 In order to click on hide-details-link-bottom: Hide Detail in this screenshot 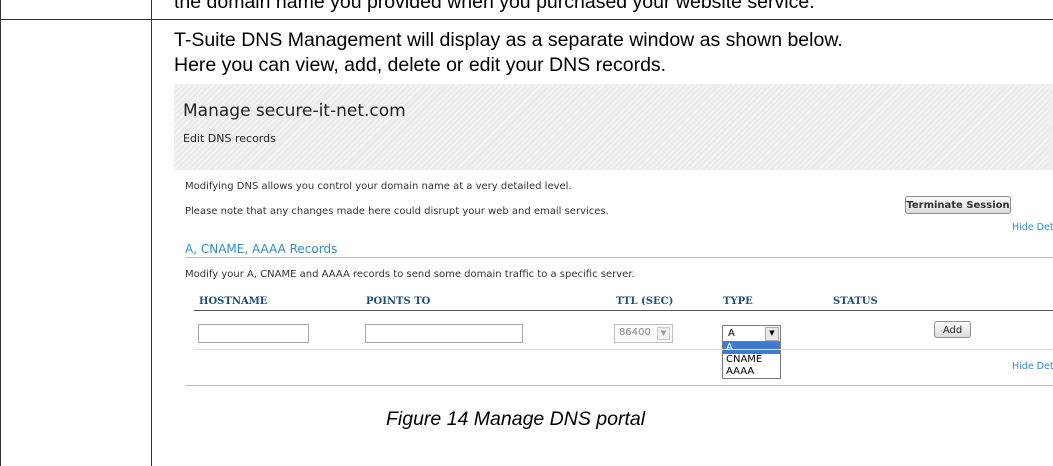, I will do `click(1032, 366)`.